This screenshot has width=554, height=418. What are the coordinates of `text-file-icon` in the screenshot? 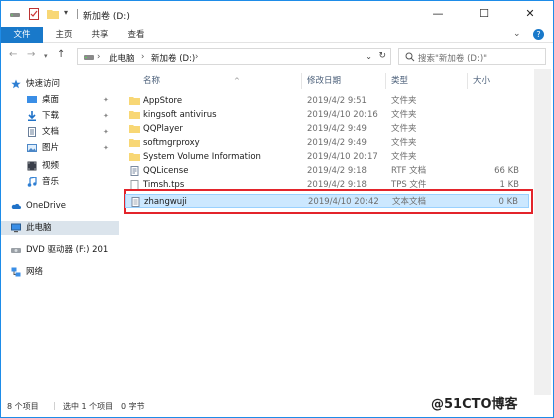 It's located at (135, 202).